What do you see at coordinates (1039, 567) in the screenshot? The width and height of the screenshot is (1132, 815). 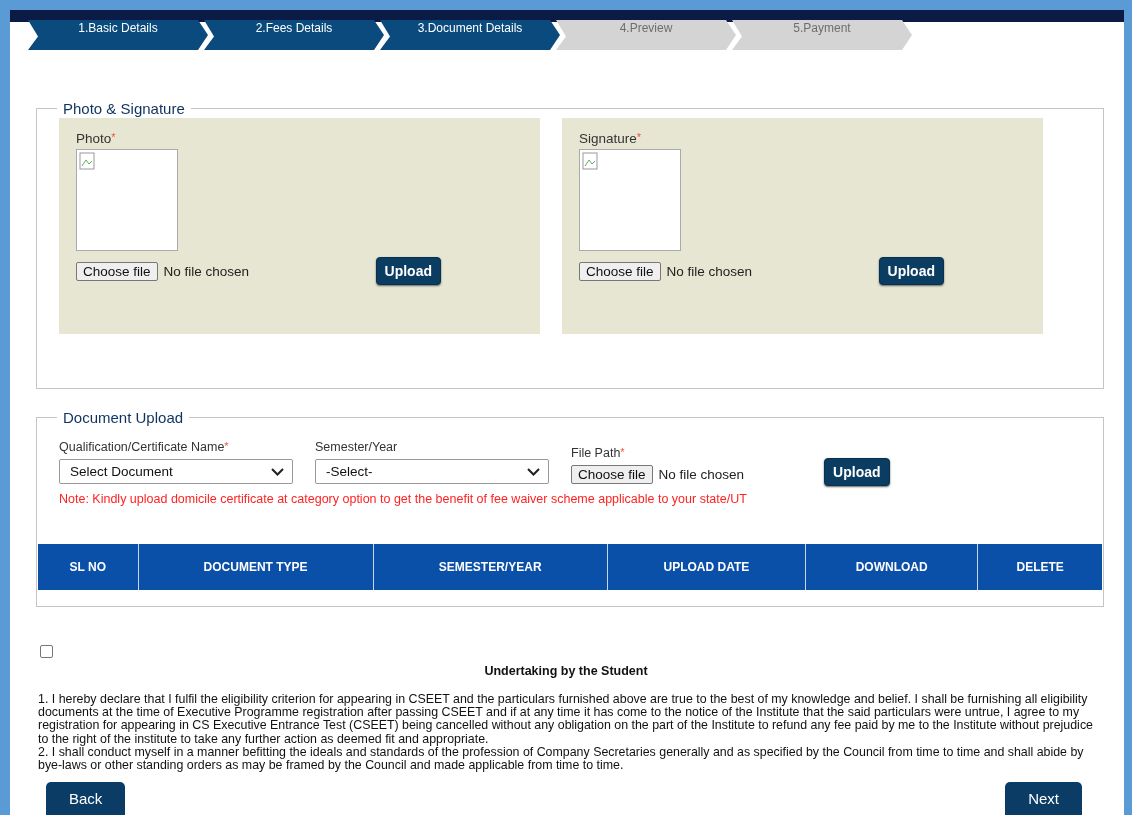 I see `column-header: DELETE` at bounding box center [1039, 567].